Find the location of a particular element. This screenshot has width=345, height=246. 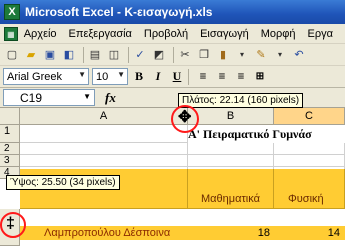

physics-grade: 14 is located at coordinates (333, 233).